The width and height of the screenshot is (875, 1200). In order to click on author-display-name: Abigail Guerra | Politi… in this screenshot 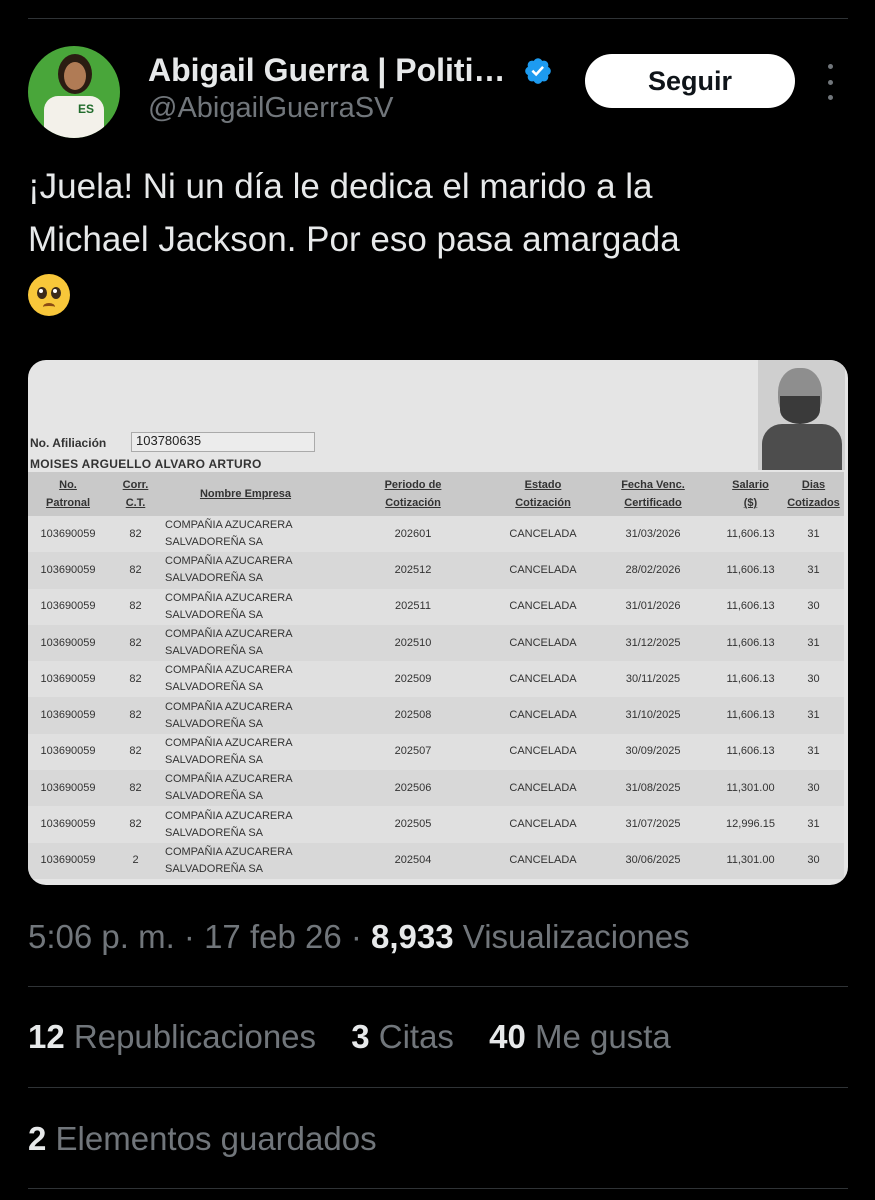, I will do `click(326, 70)`.